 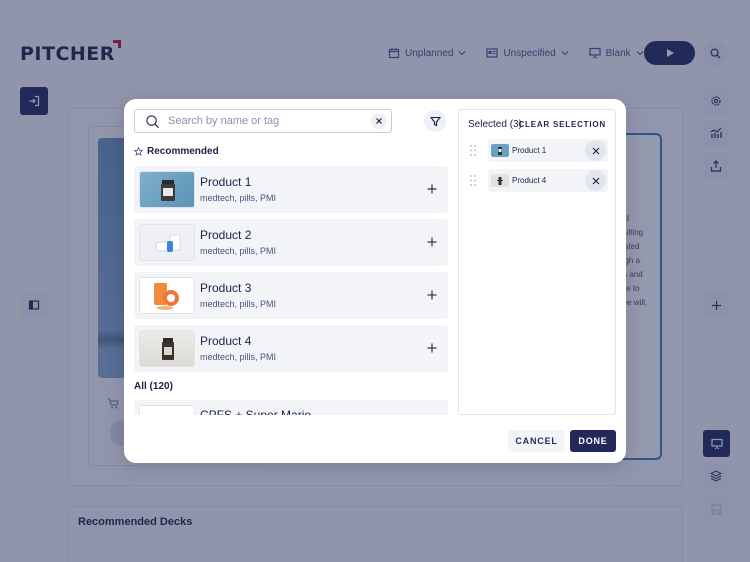 What do you see at coordinates (226, 288) in the screenshot?
I see `product-name: Product 3` at bounding box center [226, 288].